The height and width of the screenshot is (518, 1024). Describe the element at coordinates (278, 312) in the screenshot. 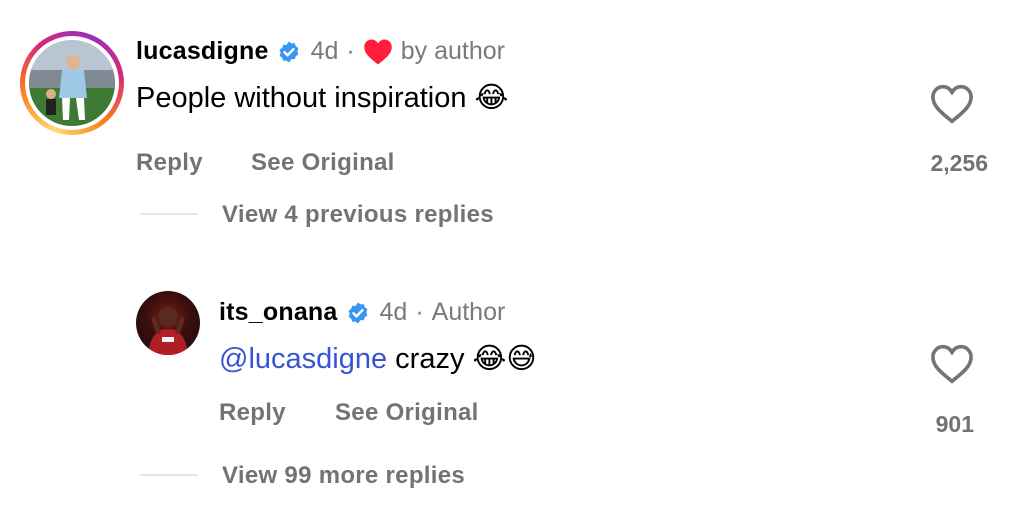

I see `comment-username: its_onana` at that location.